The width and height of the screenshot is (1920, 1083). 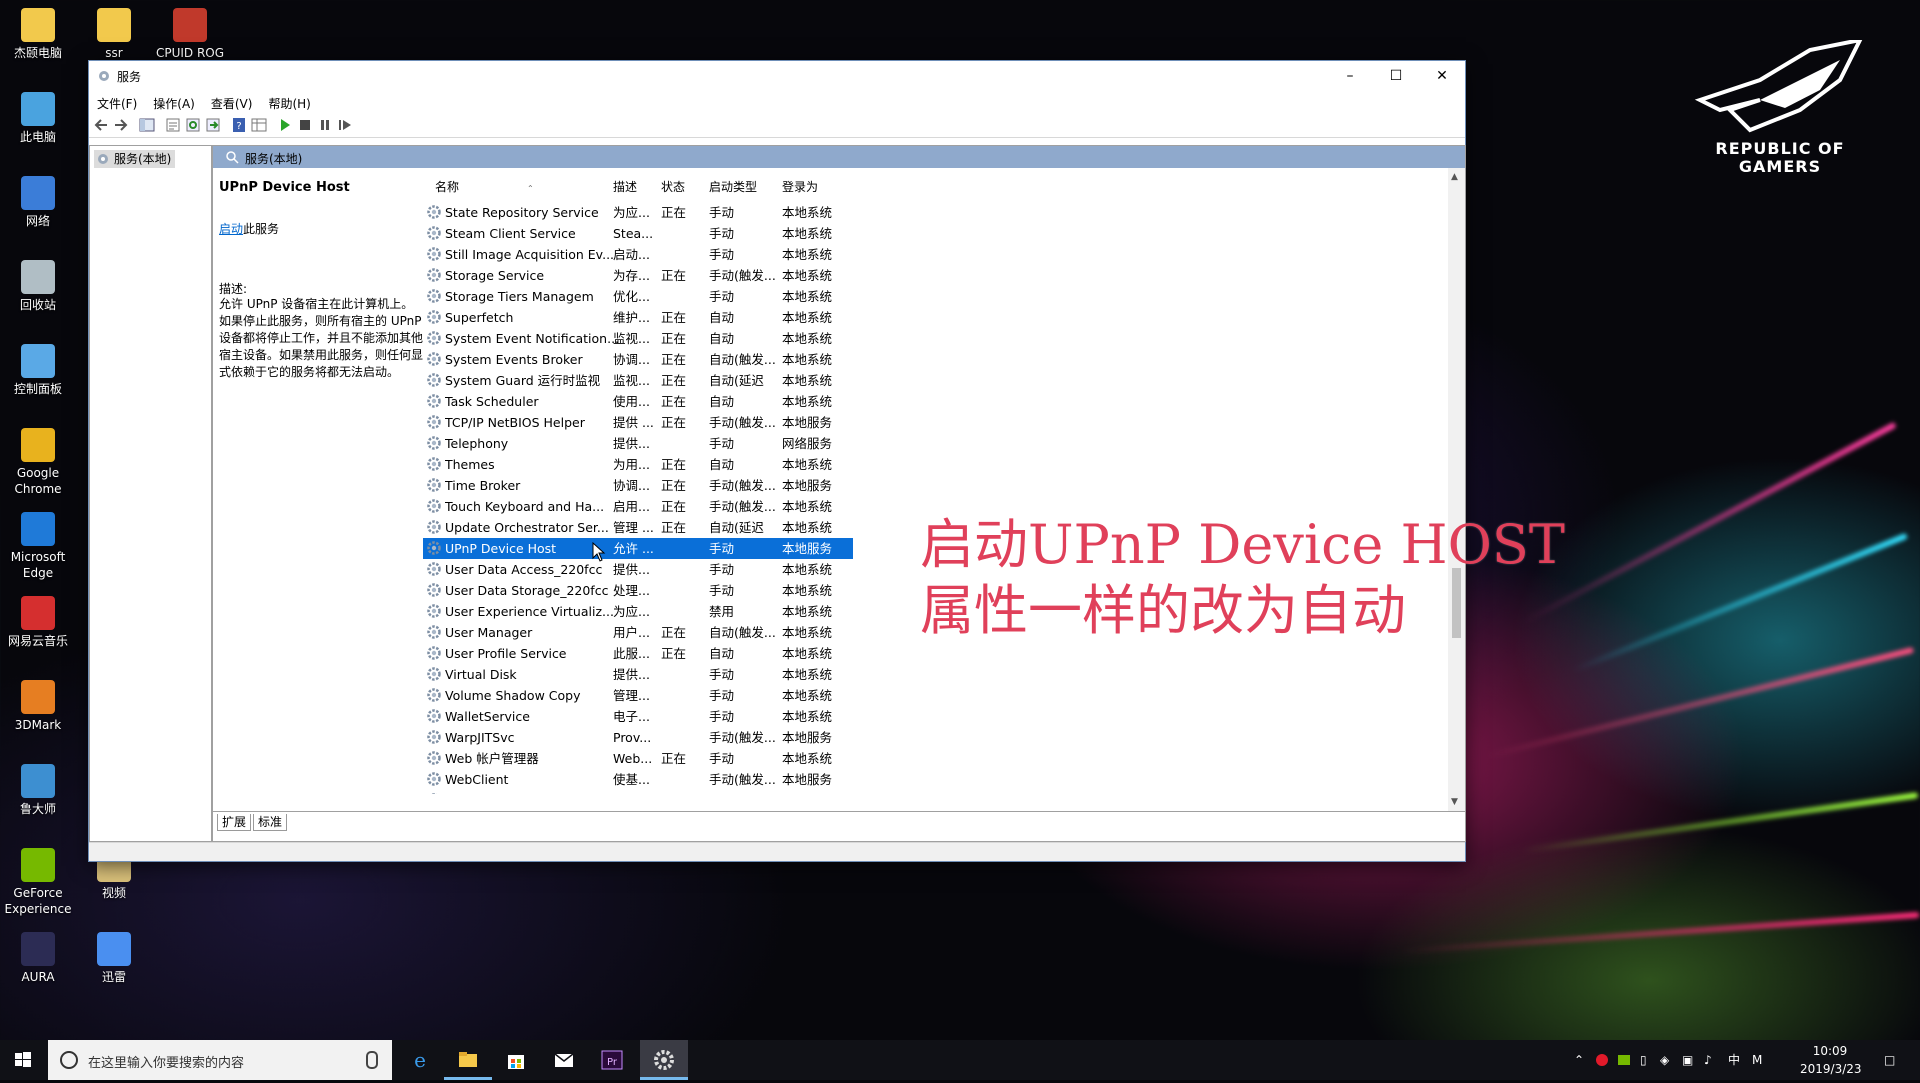 What do you see at coordinates (1708, 1060) in the screenshot?
I see `tray-volume-icon: ♪` at bounding box center [1708, 1060].